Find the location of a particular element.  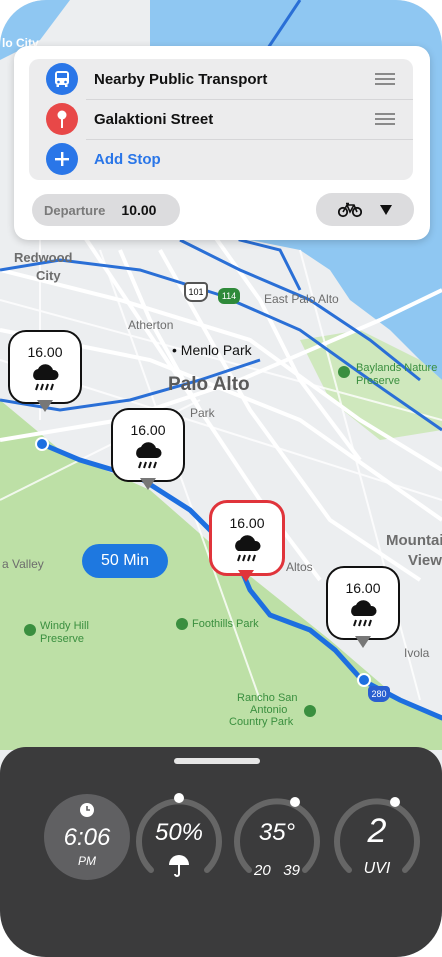

stop-item-destination: Galaktioni Street is located at coordinates (221, 119).